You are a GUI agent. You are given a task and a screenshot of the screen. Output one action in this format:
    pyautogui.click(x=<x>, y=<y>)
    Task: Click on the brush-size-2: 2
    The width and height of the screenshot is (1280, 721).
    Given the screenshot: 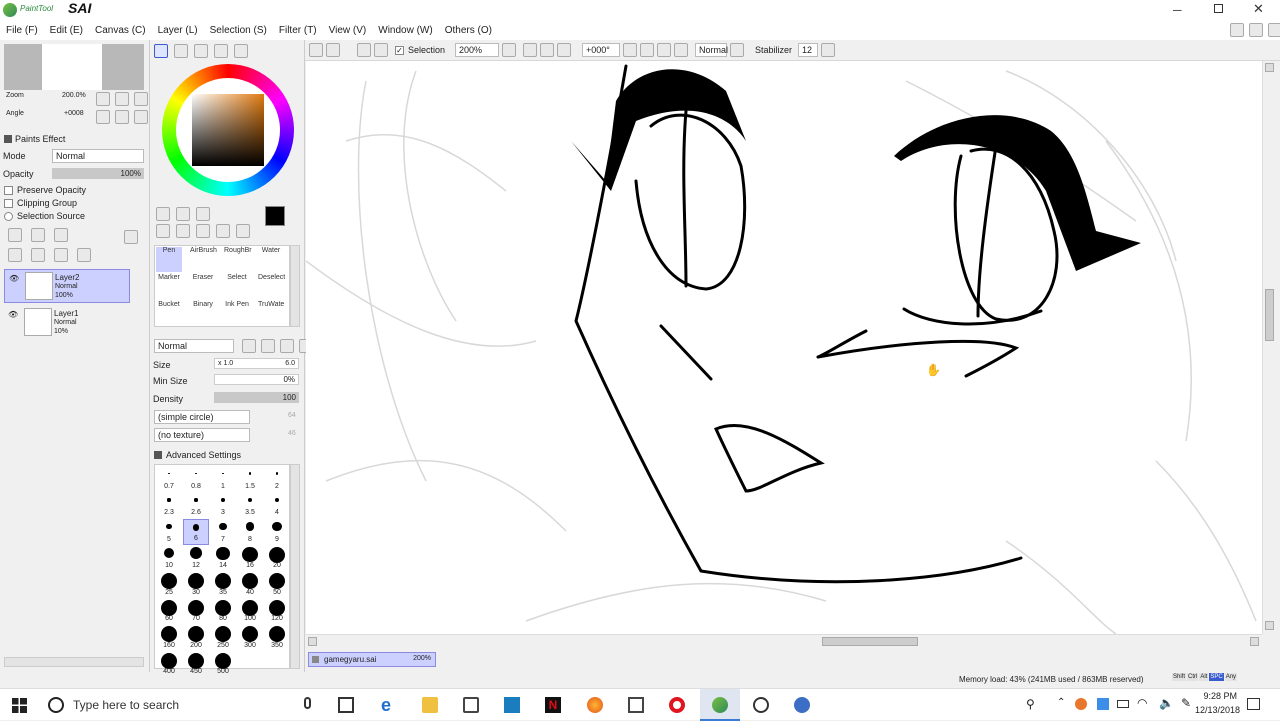 What is the action you would take?
    pyautogui.click(x=277, y=479)
    